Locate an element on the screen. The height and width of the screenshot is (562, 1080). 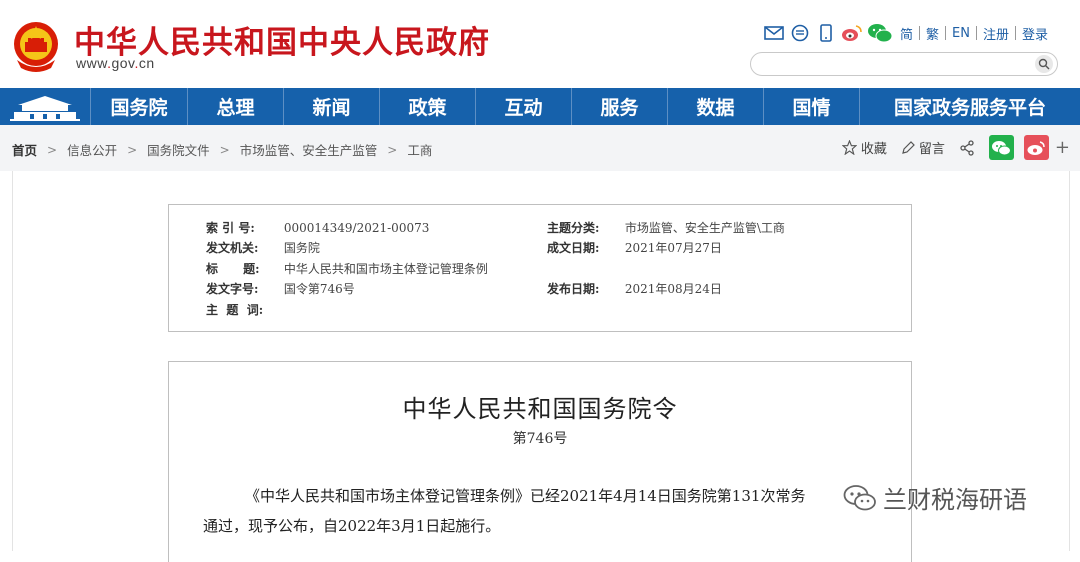
breadcrumb: 首页 > 信息公开 > 国务院文件 > 市场监管、安全生产监管 > 工商 is located at coordinates (222, 149).